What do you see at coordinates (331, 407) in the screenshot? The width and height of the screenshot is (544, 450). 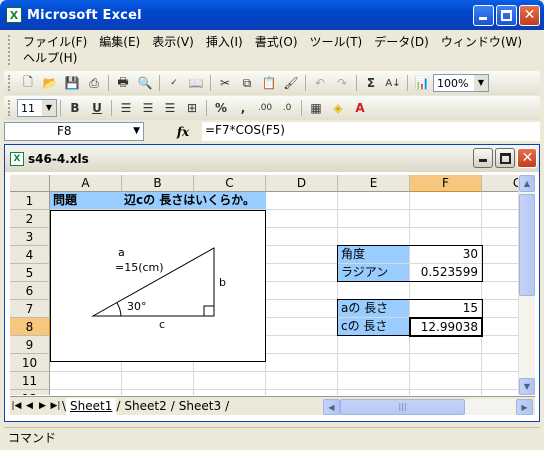 I see `scroll-left-icon: ◀` at bounding box center [331, 407].